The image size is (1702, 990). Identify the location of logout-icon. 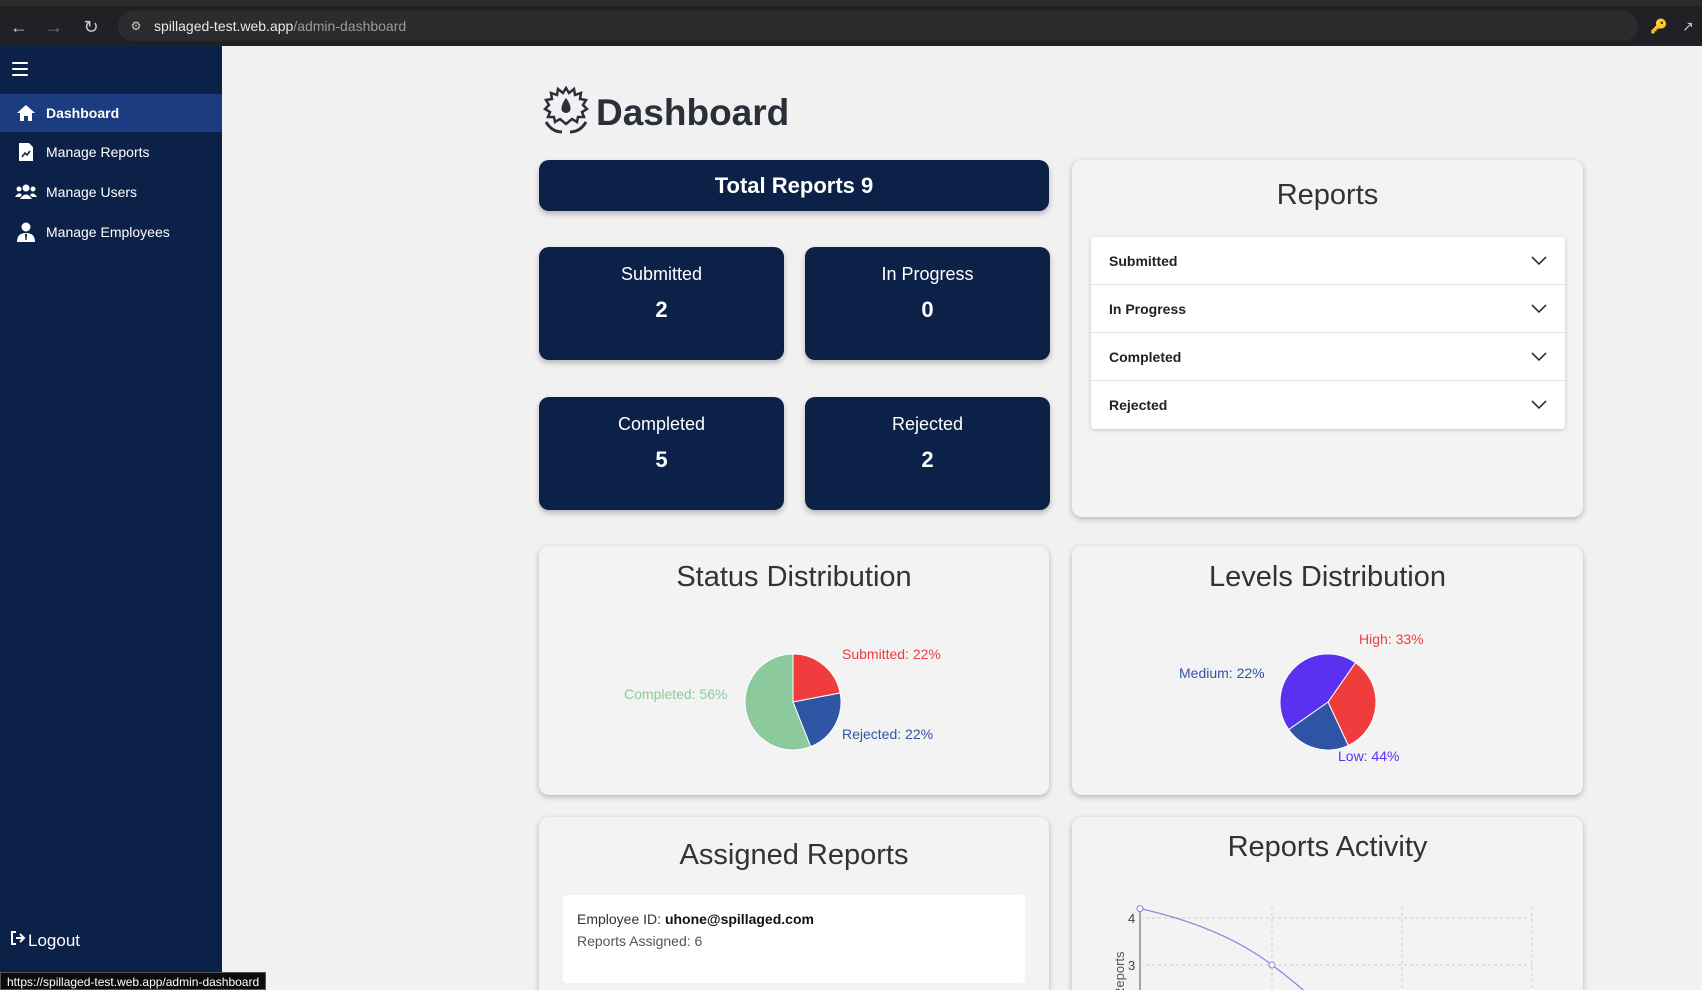
(18, 940).